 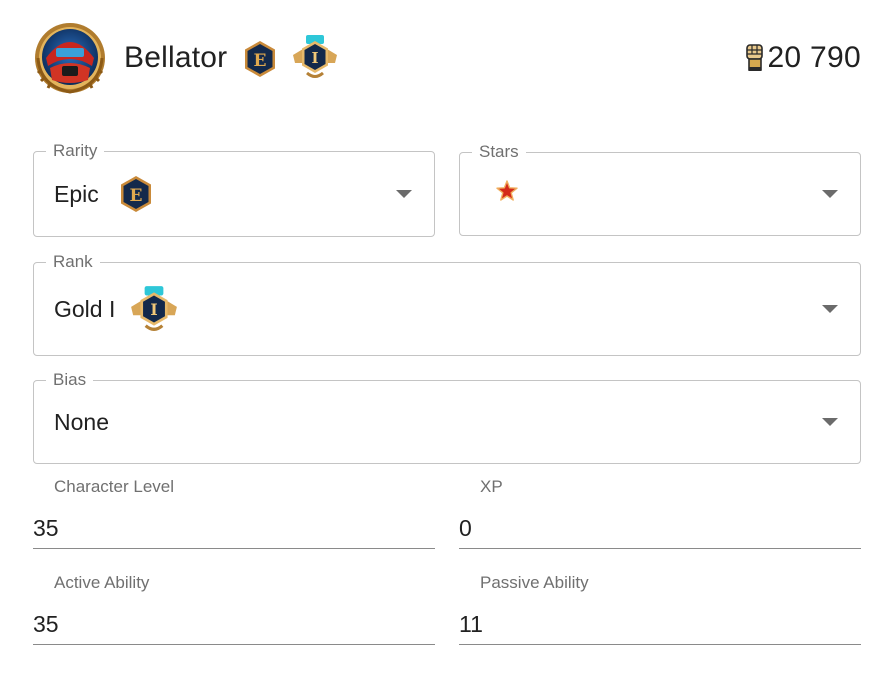 What do you see at coordinates (755, 58) in the screenshot?
I see `fist-power-icon` at bounding box center [755, 58].